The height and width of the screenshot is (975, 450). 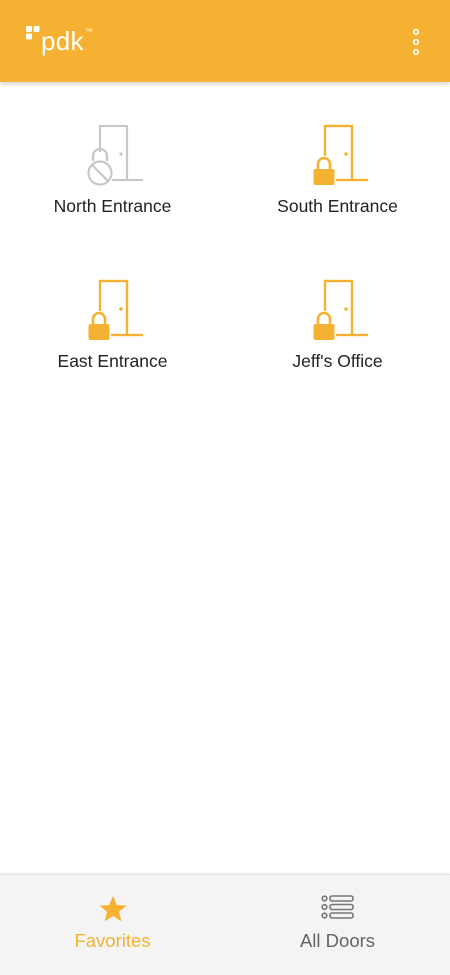 I want to click on tab-label: All Doors, so click(x=337, y=940).